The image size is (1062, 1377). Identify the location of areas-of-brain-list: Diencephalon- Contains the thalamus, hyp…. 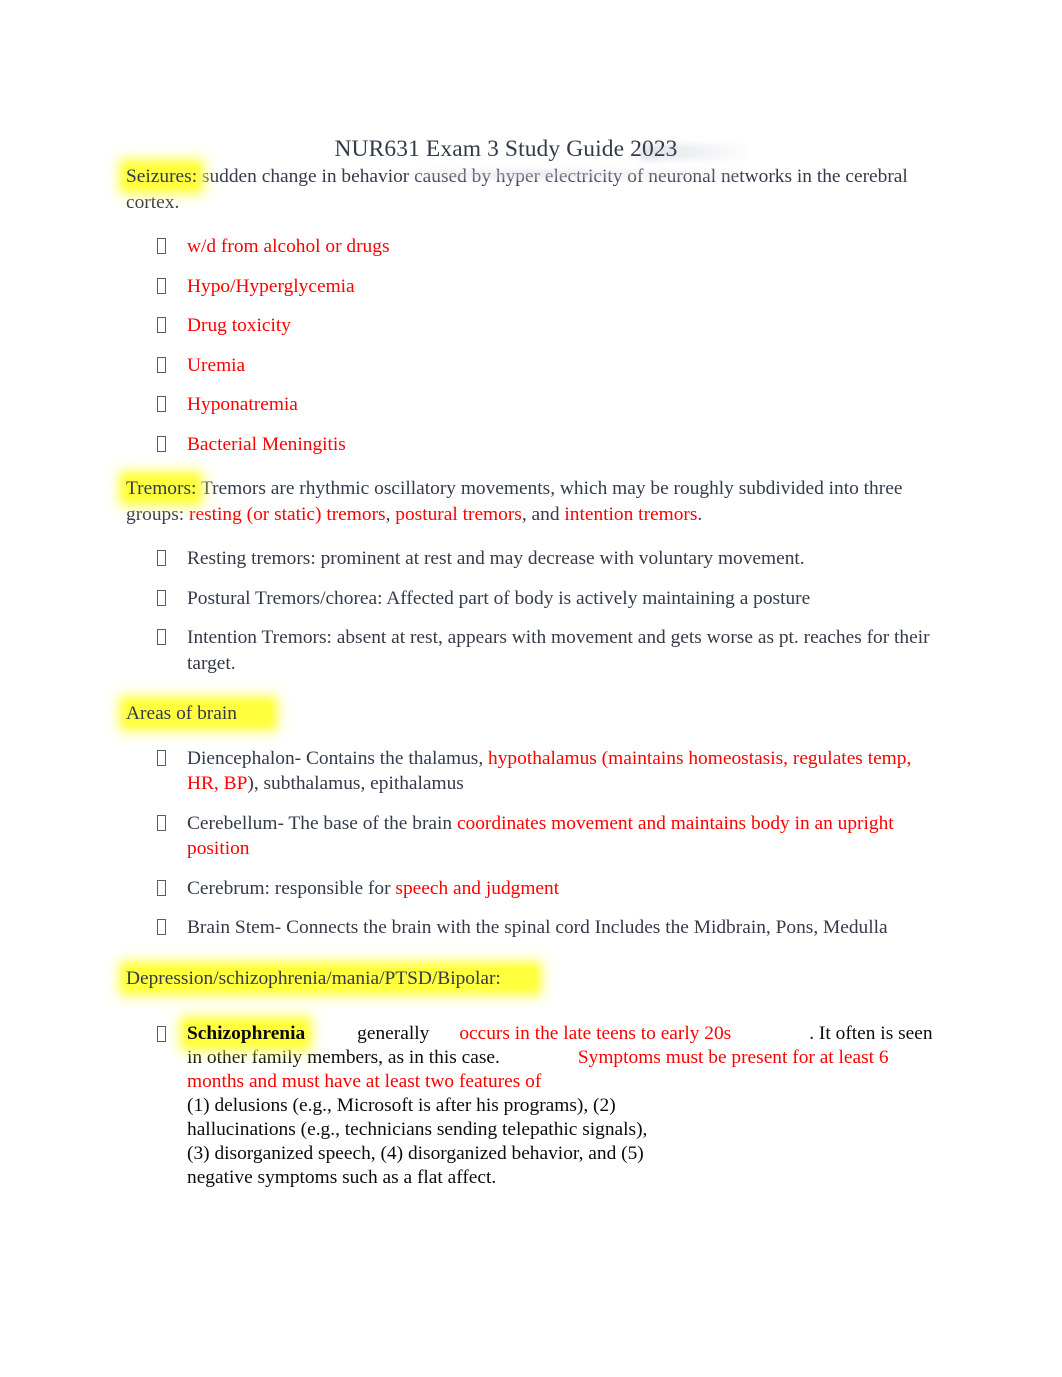
(534, 843).